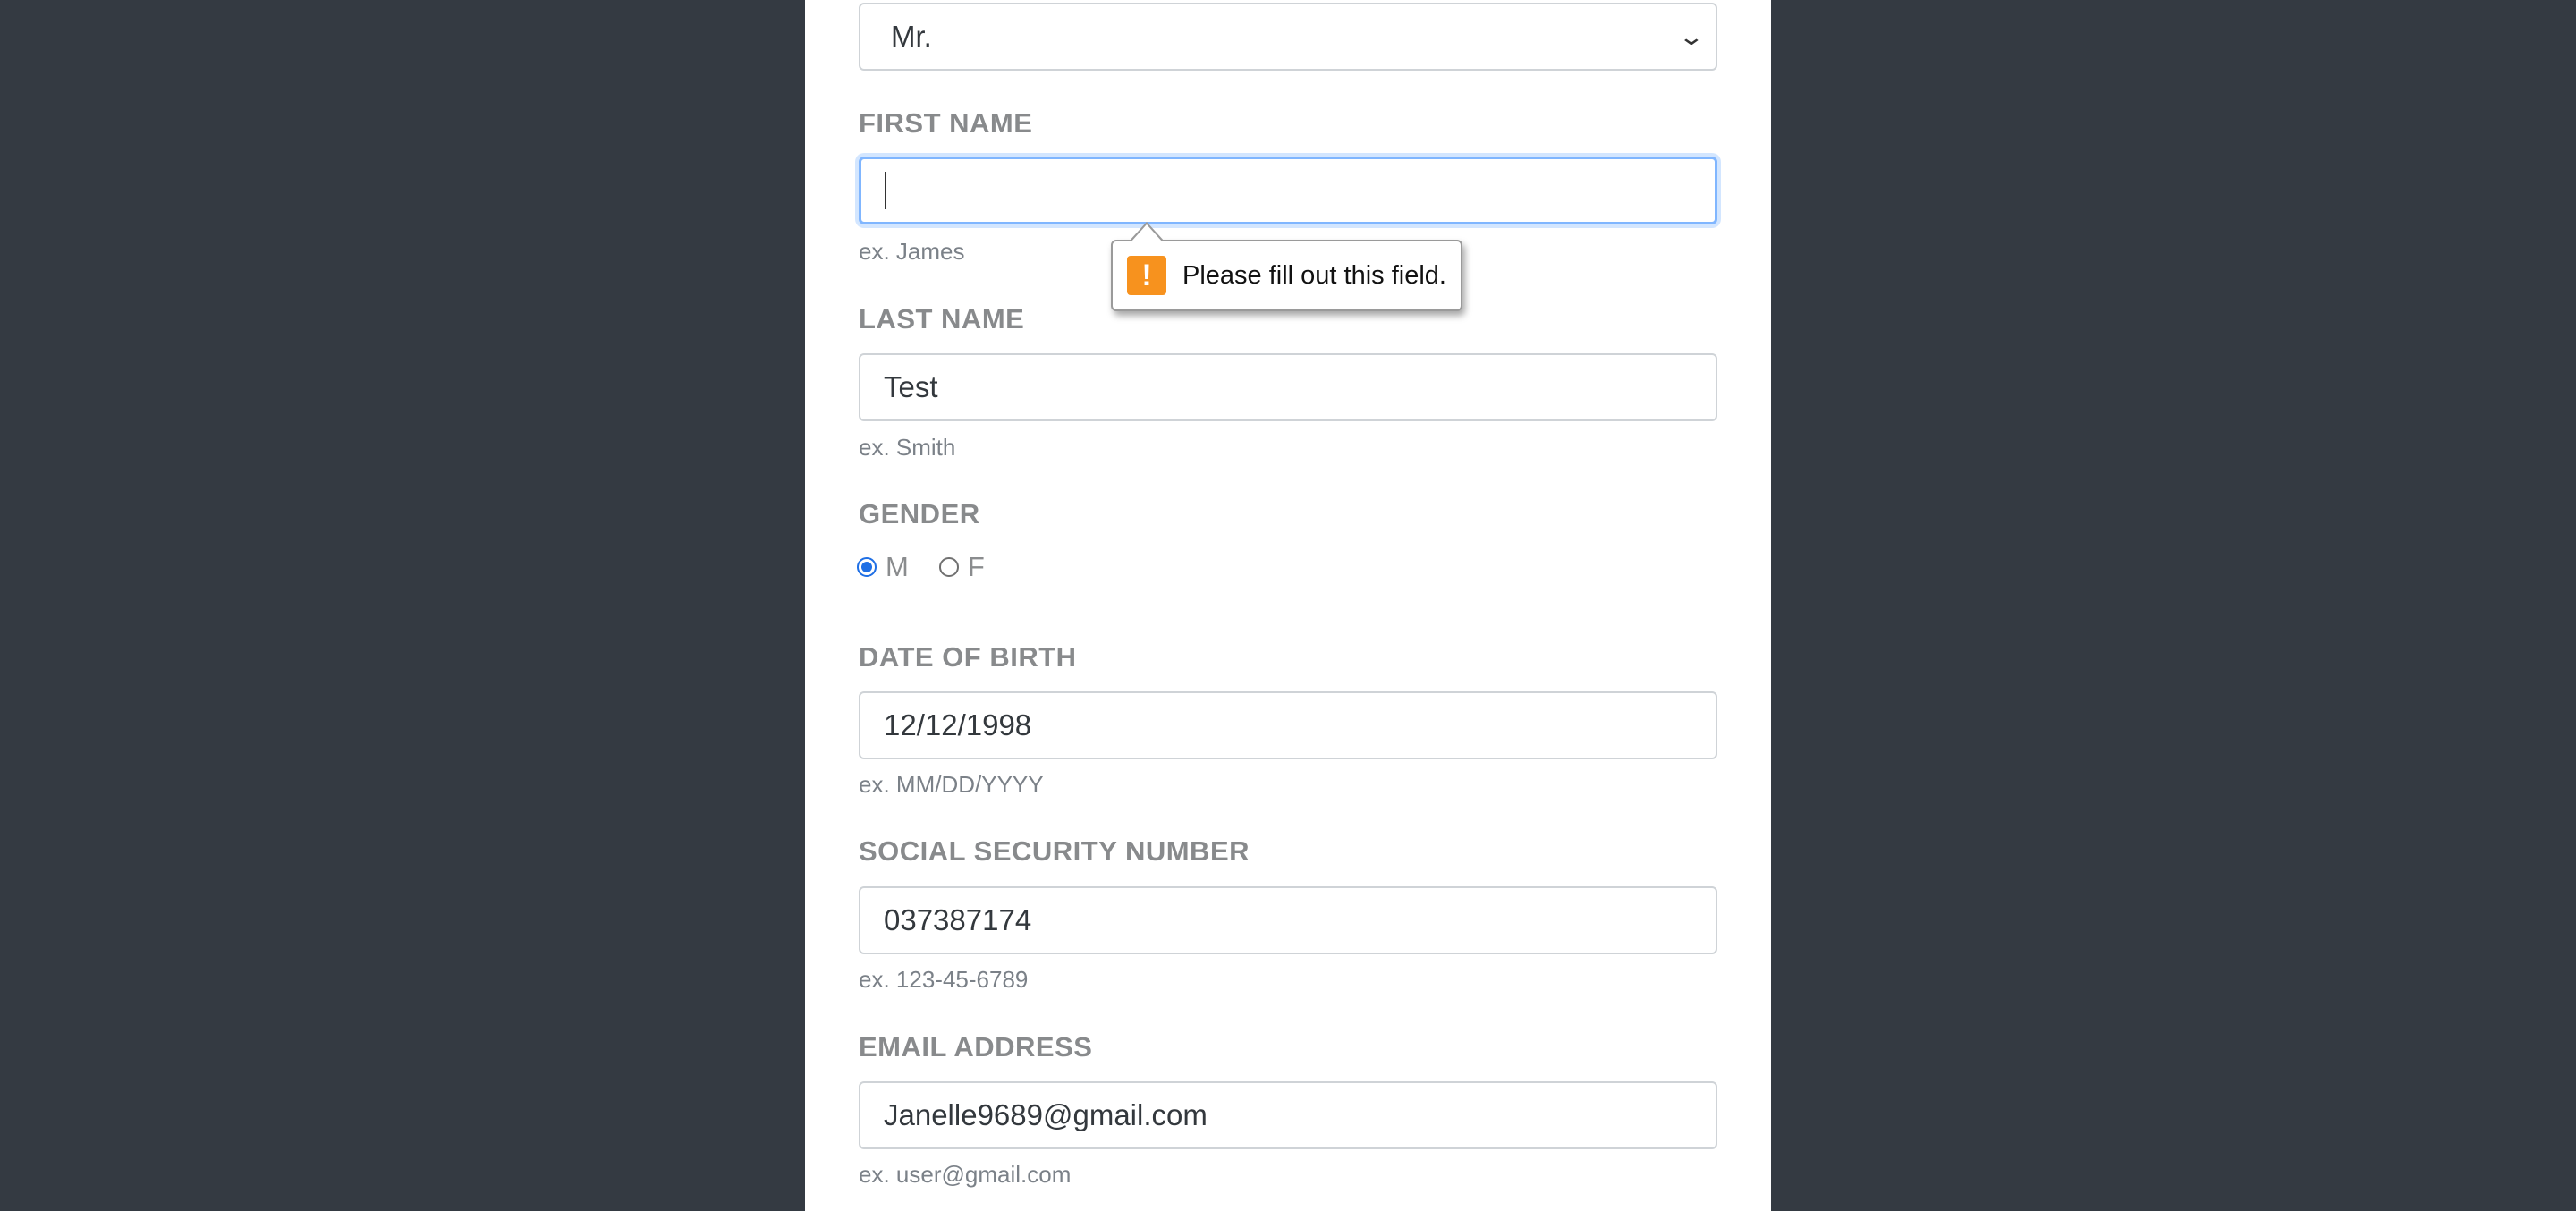 Image resolution: width=2576 pixels, height=1211 pixels. What do you see at coordinates (942, 319) in the screenshot?
I see `last-name-label: LAST NAME` at bounding box center [942, 319].